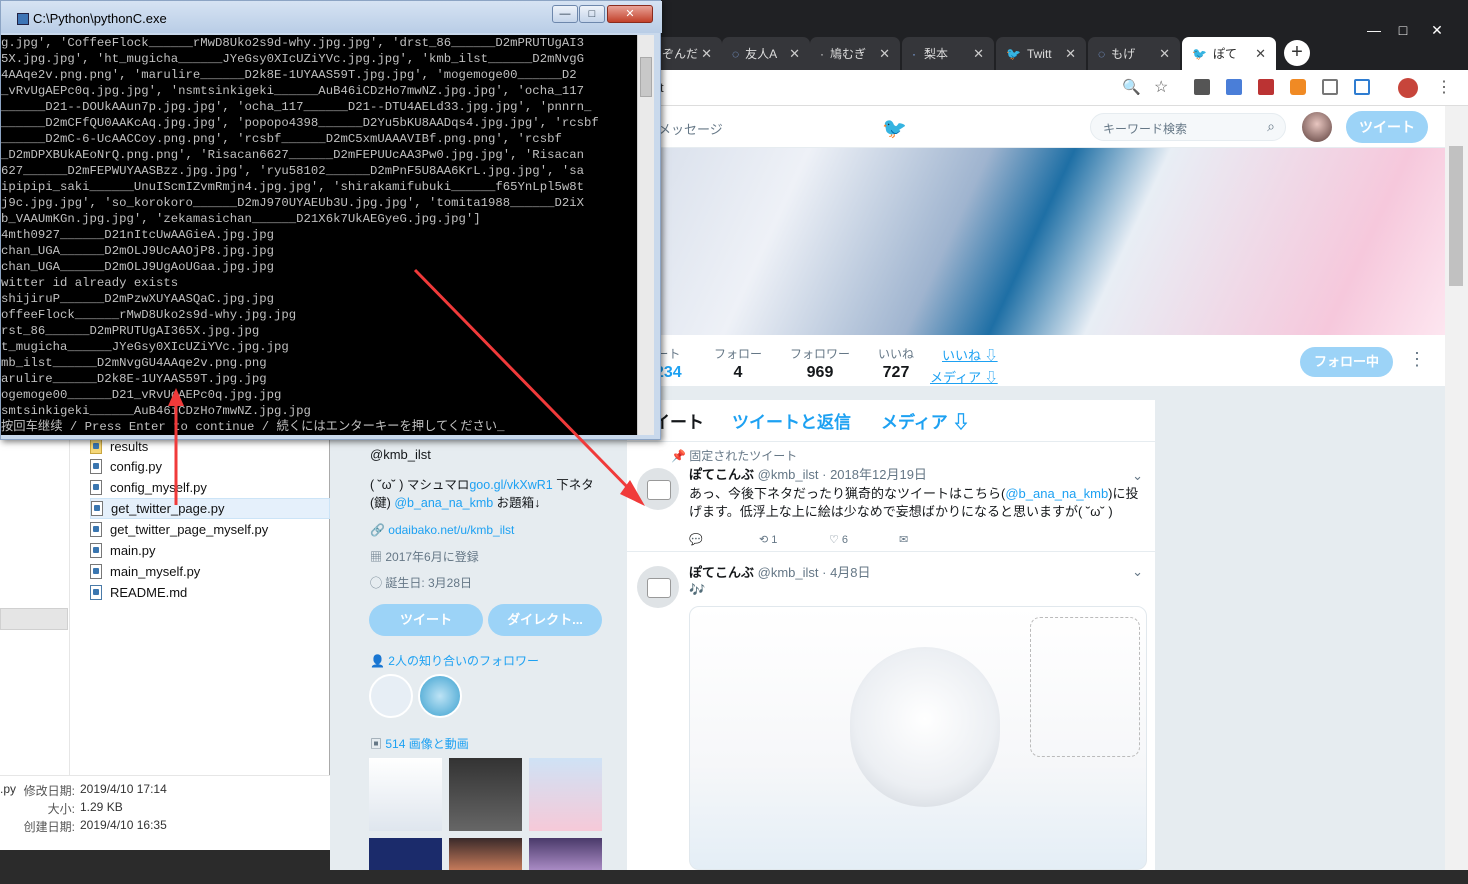 The image size is (1468, 884). What do you see at coordinates (406, 387) in the screenshot?
I see `annotation-arrows` at bounding box center [406, 387].